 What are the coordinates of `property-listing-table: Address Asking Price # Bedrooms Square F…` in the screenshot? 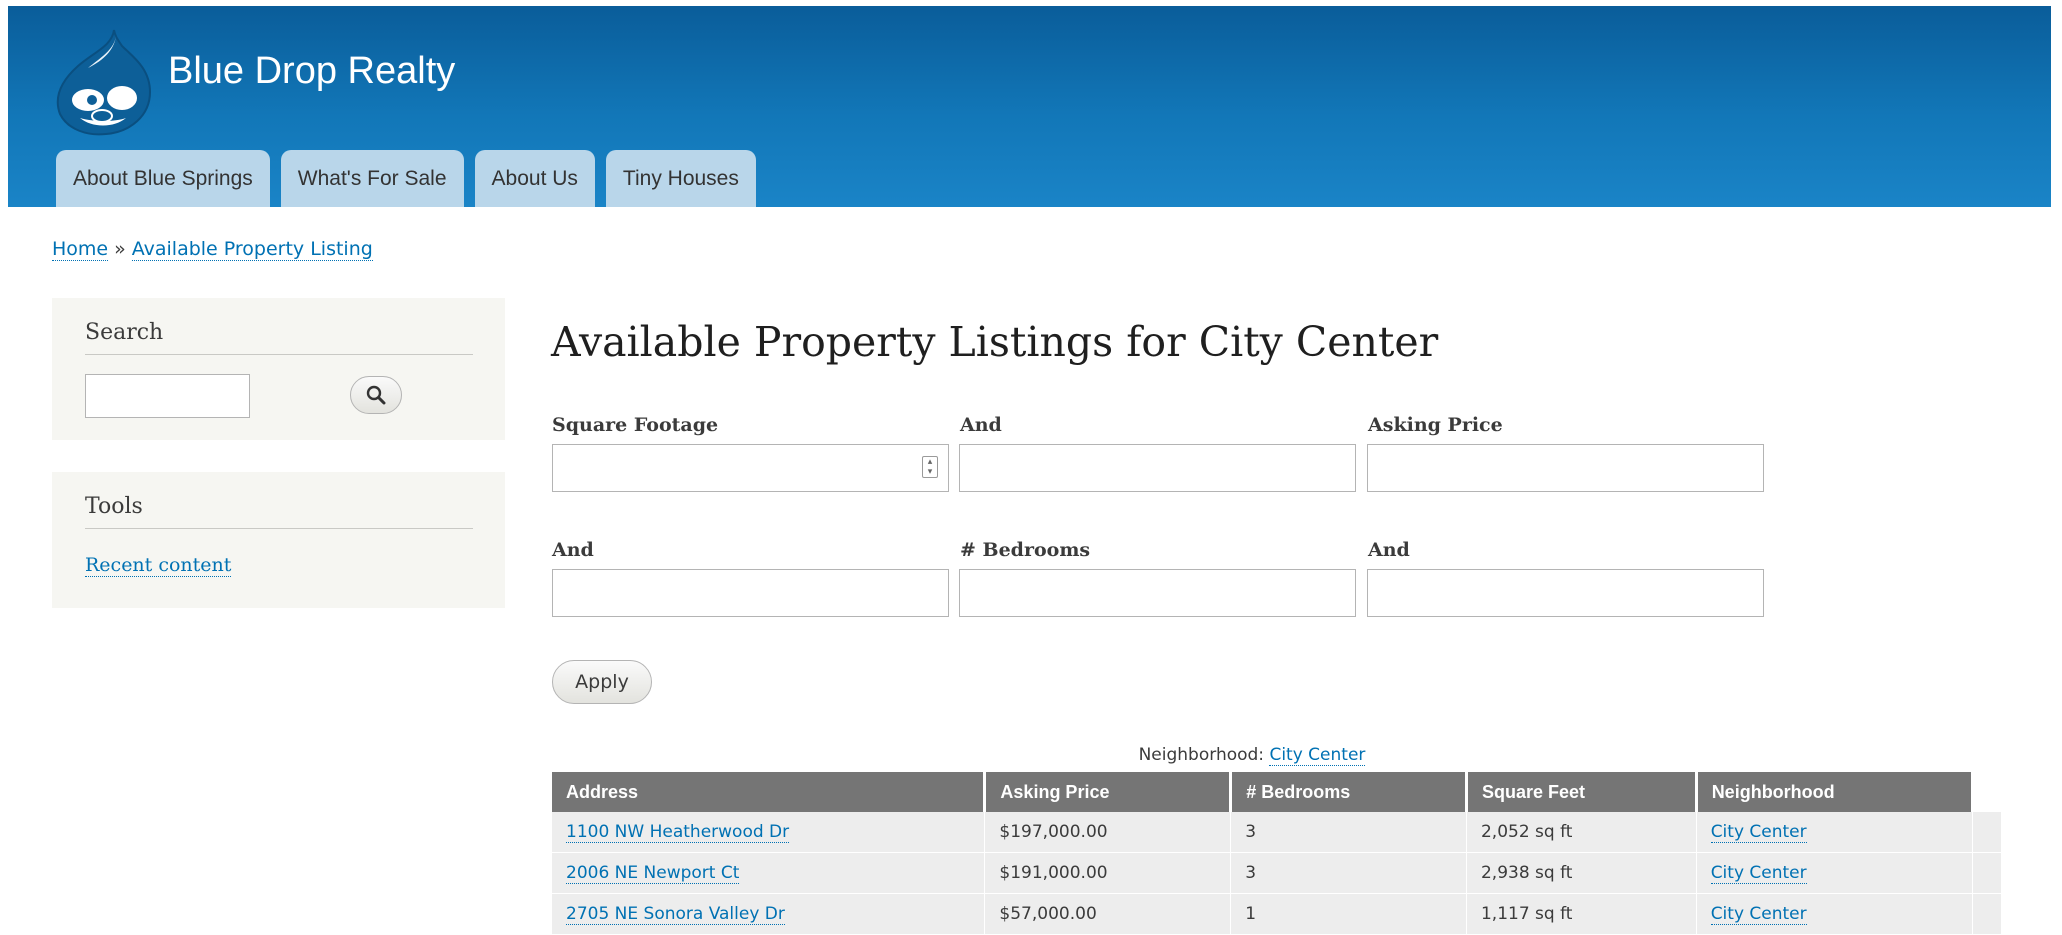 It's located at (1277, 853).